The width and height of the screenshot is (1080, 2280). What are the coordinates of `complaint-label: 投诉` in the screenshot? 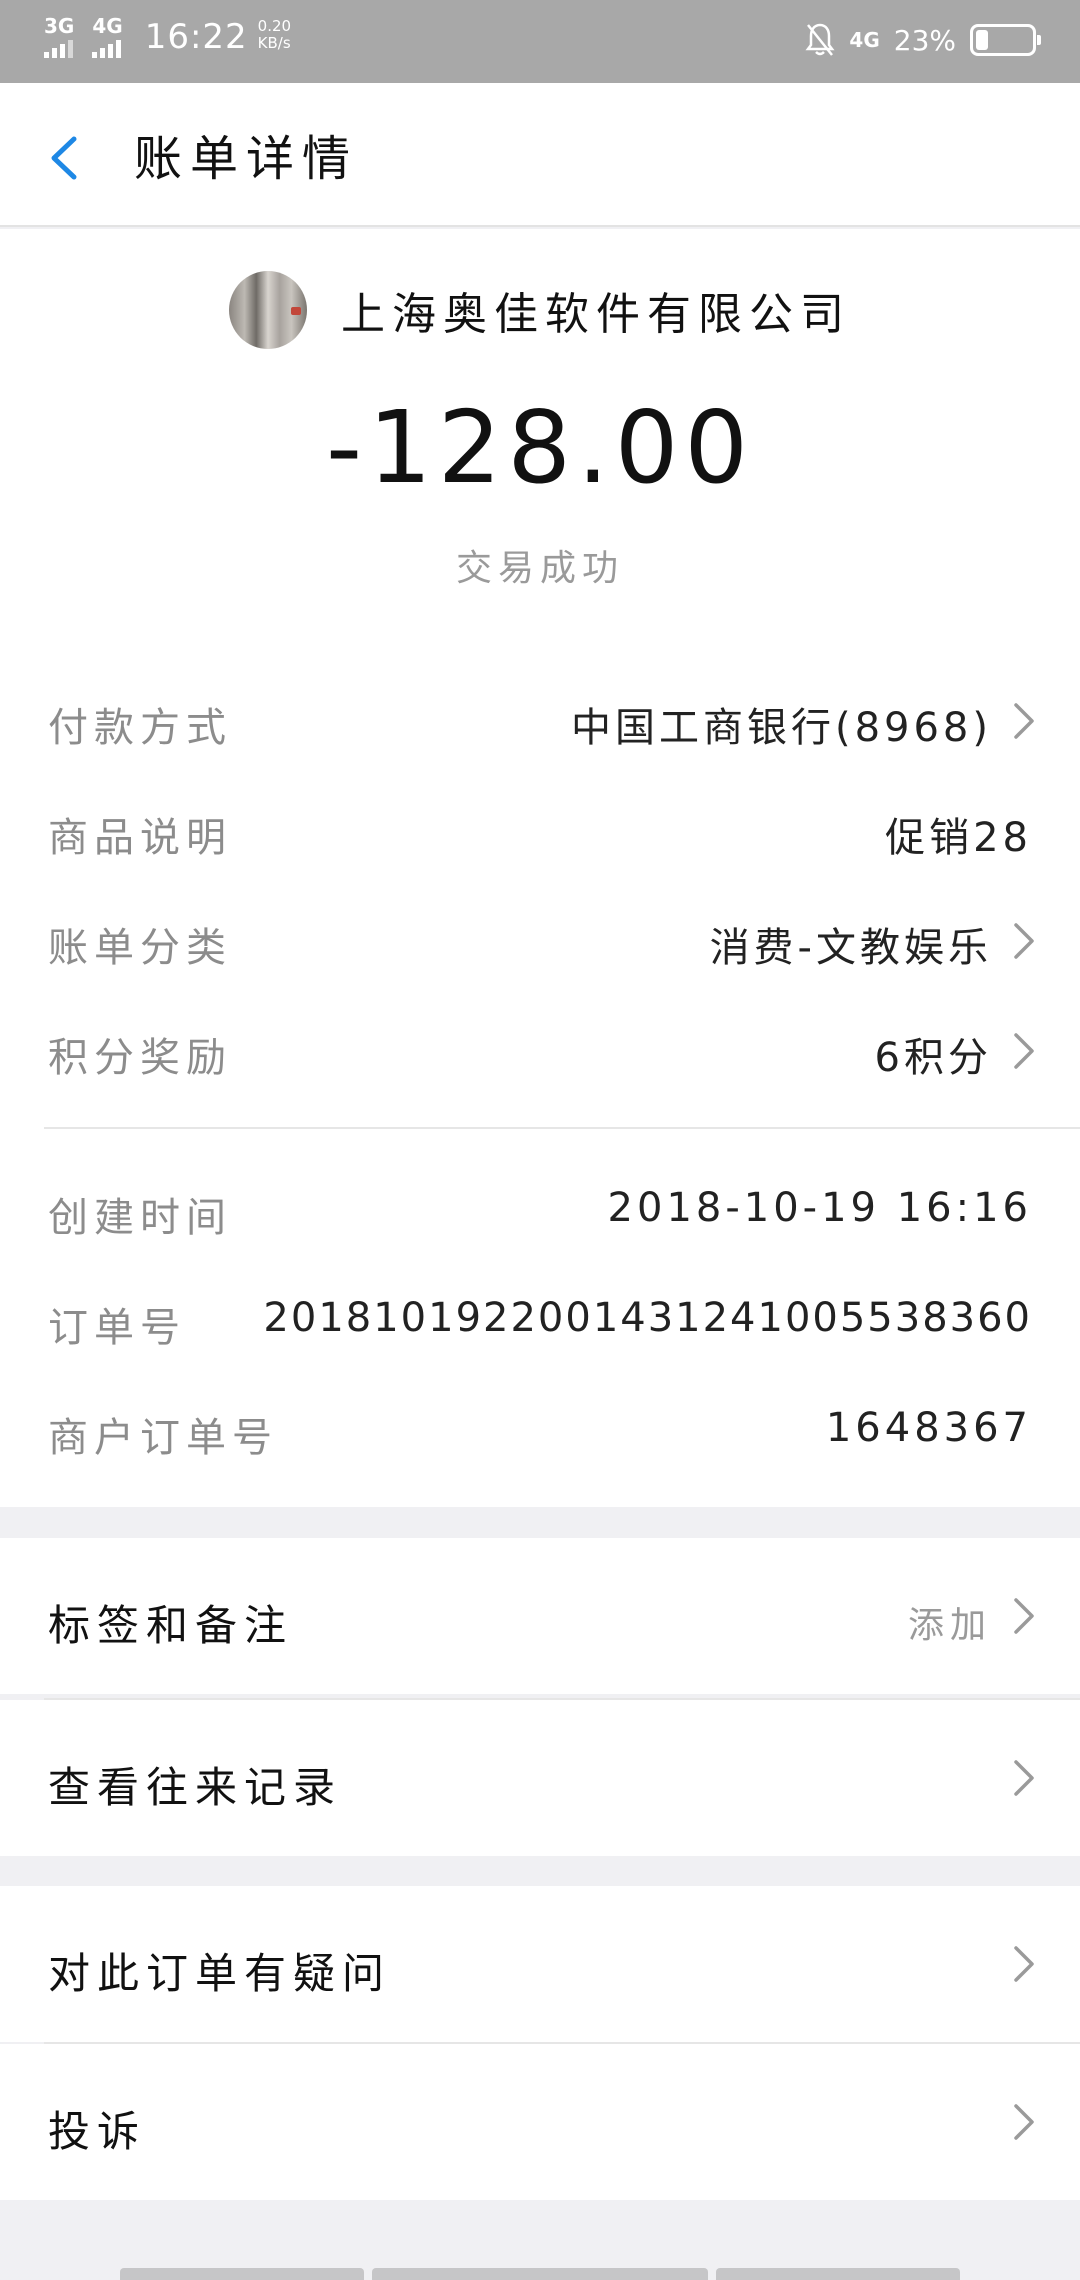 It's located at (97, 2131).